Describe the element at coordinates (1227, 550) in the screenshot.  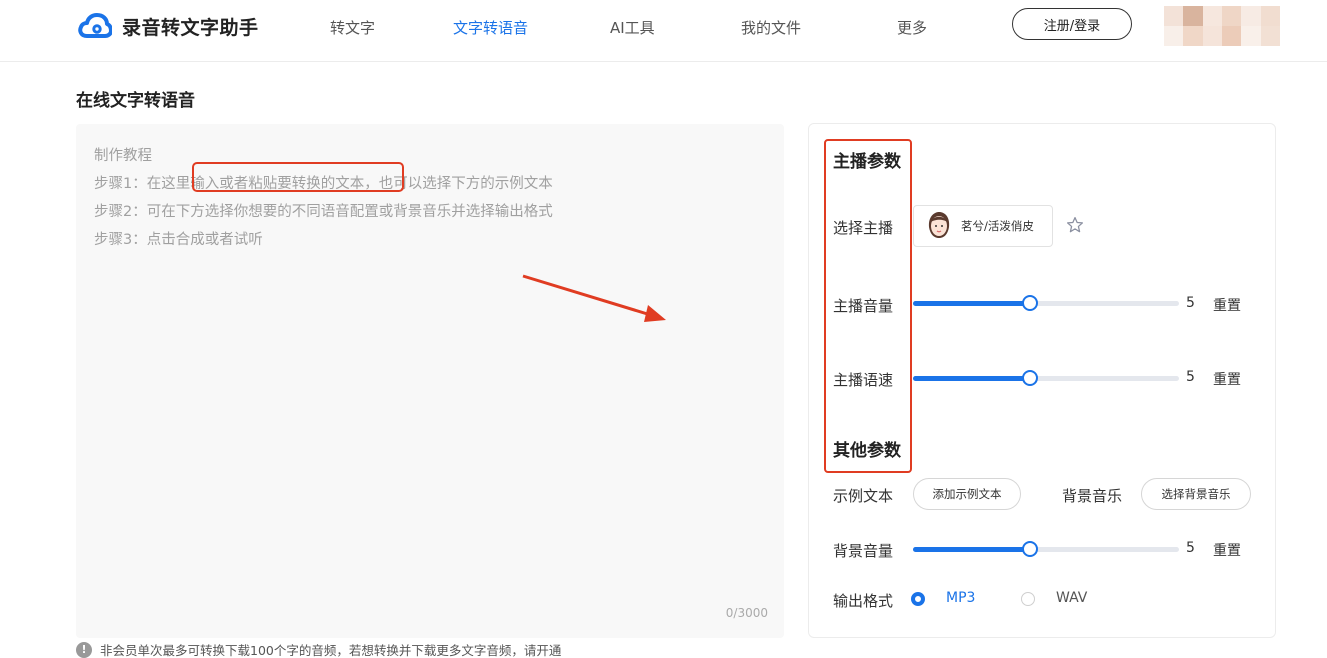
I see `bg-volume-reset: 重置` at that location.